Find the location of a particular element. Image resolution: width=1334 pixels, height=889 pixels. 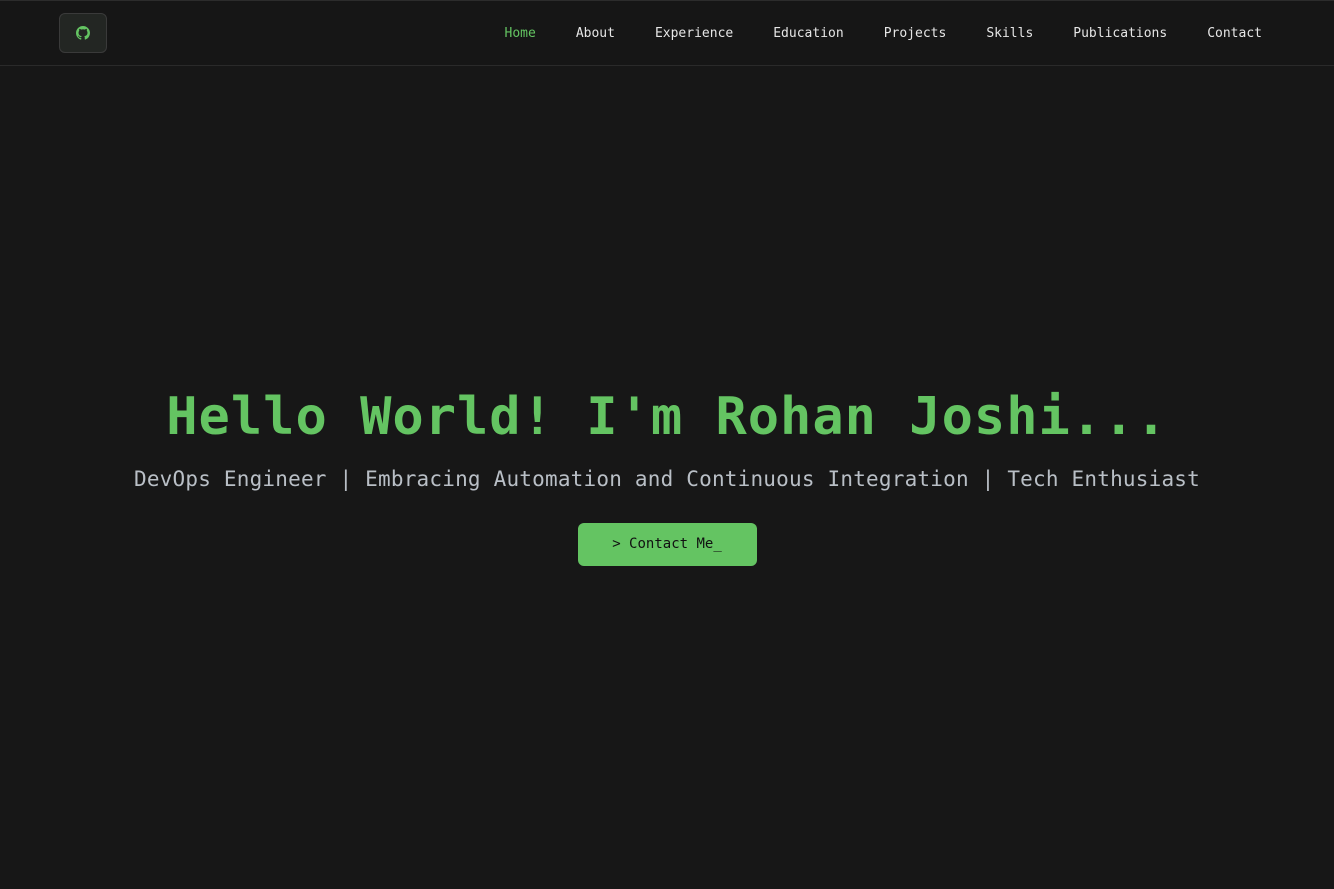

nav-link-home: Home is located at coordinates (520, 33).